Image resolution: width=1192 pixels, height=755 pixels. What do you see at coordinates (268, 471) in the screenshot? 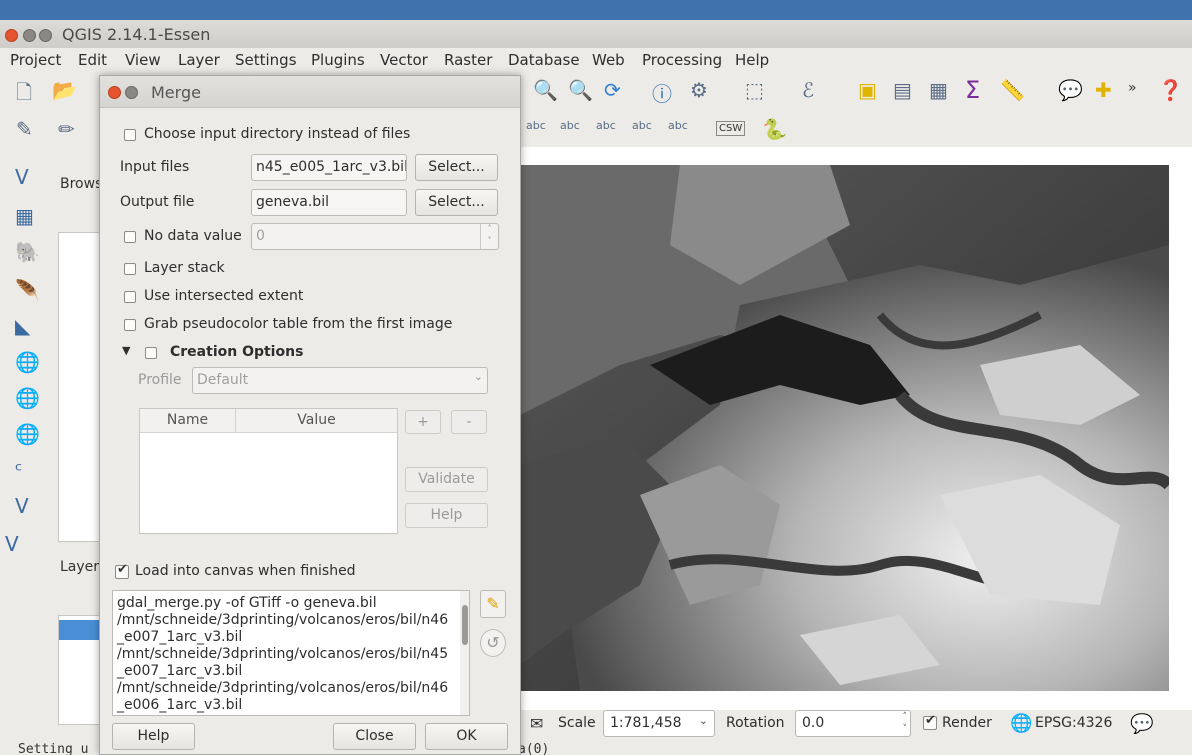
I see `creation-options-table: Name Value` at bounding box center [268, 471].